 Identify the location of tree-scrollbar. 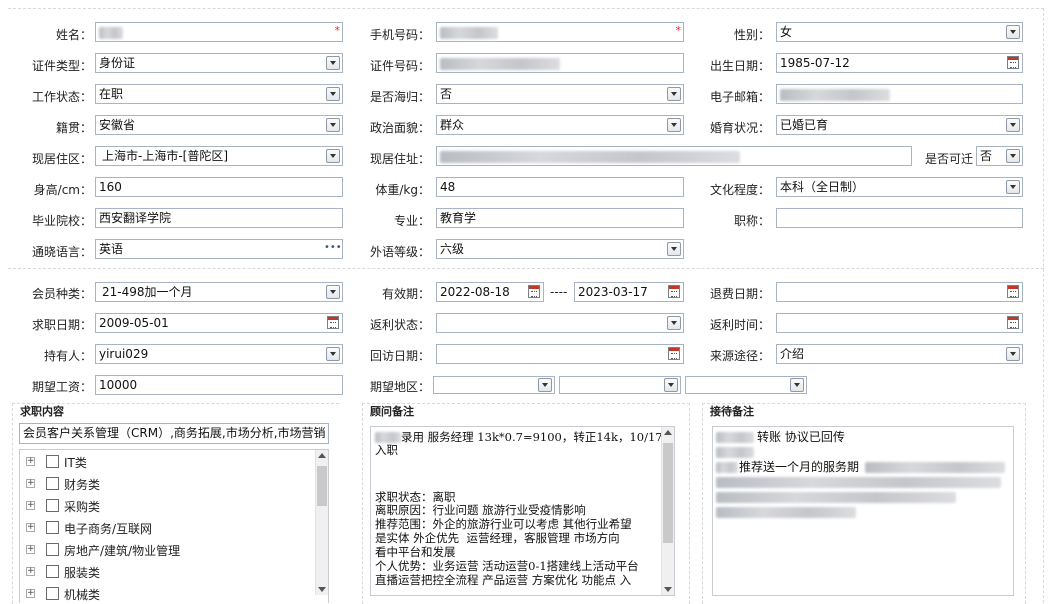
(321, 522).